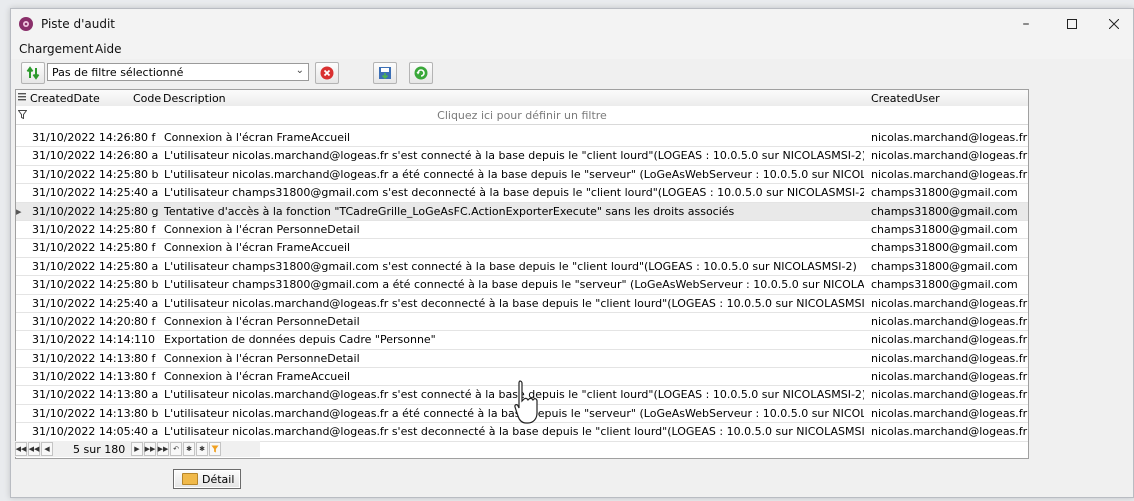  Describe the element at coordinates (83, 229) in the screenshot. I see `cell-created-date: 31/10/2022 14:25:24` at that location.